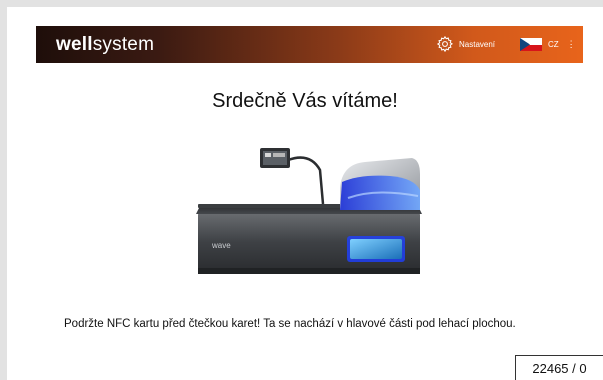 The width and height of the screenshot is (603, 380). I want to click on session-counter: 22465 / 0, so click(559, 367).